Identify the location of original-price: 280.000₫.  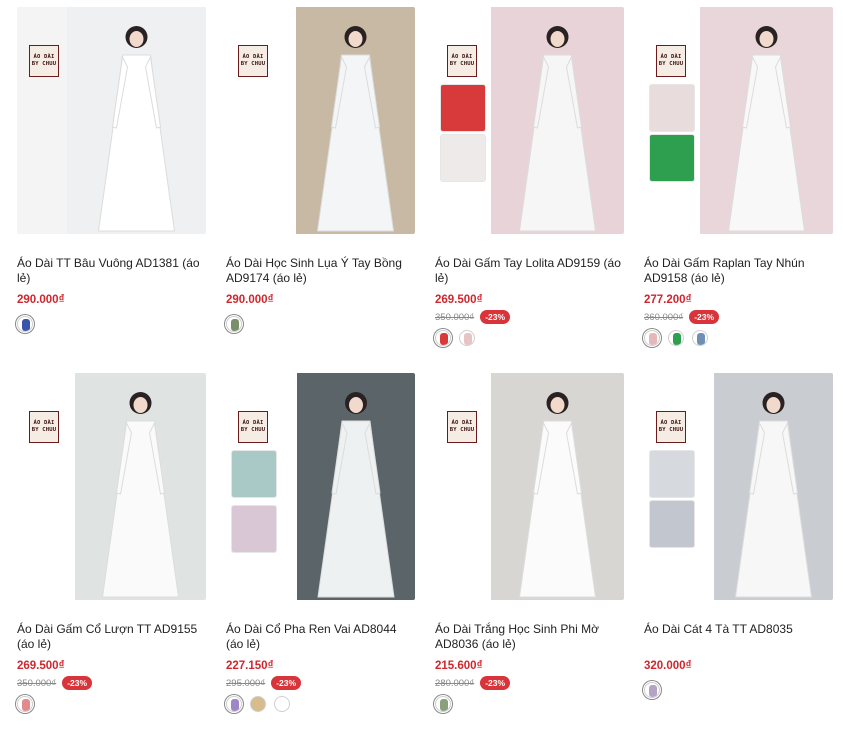
(455, 683).